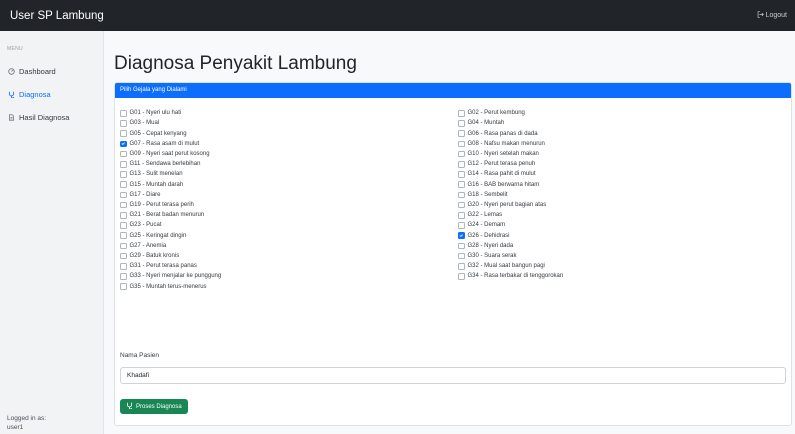 The width and height of the screenshot is (795, 434). Describe the element at coordinates (57, 16) in the screenshot. I see `app-title: User SP Lambung` at that location.